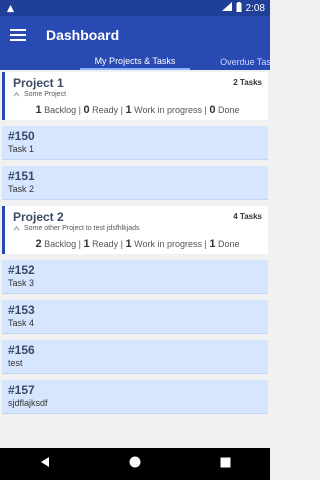 The width and height of the screenshot is (320, 480). I want to click on backlog-count: 2, so click(38, 244).